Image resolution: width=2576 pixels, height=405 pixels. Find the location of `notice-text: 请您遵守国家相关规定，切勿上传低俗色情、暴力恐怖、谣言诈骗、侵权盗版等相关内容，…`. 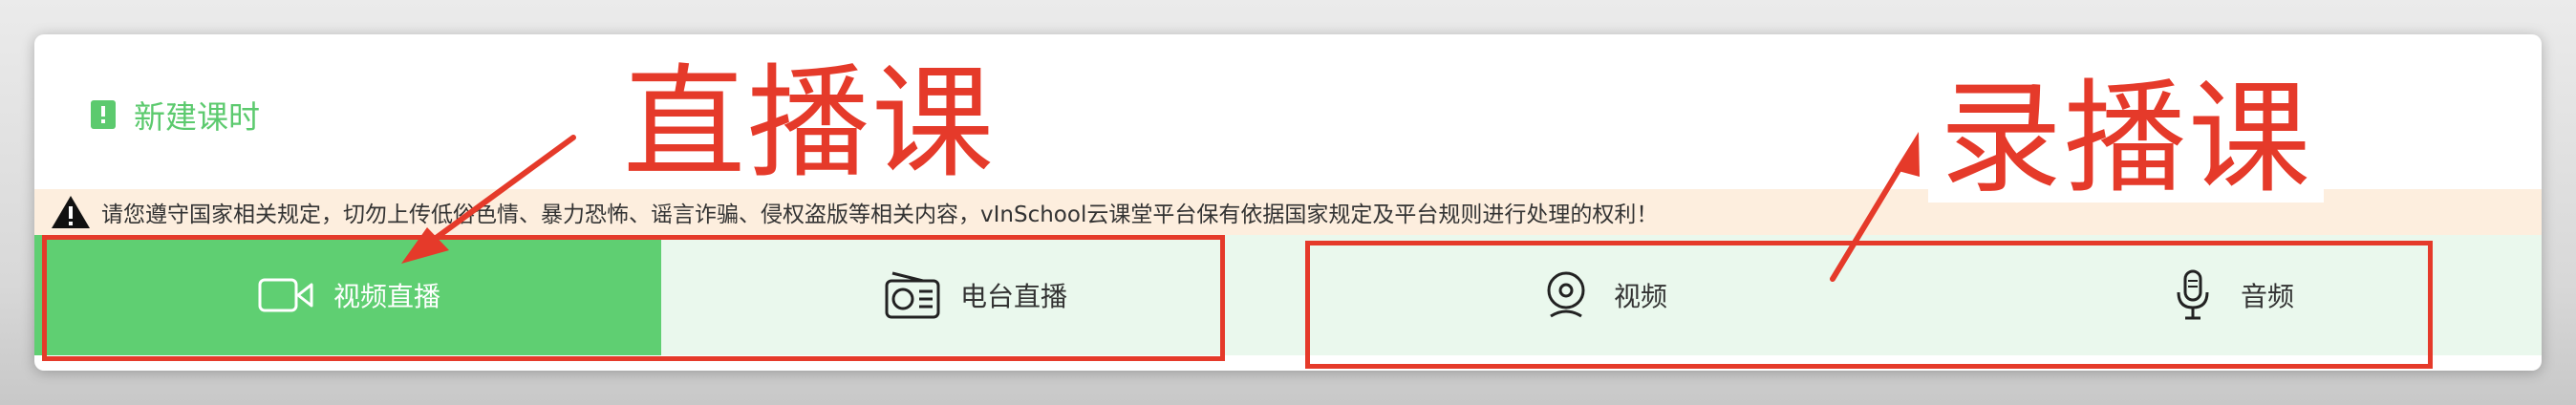

notice-text: 请您遵守国家相关规定，切勿上传低俗色情、暴力恐怖、谣言诈骗、侵权盗版等相关内容，… is located at coordinates (880, 214).